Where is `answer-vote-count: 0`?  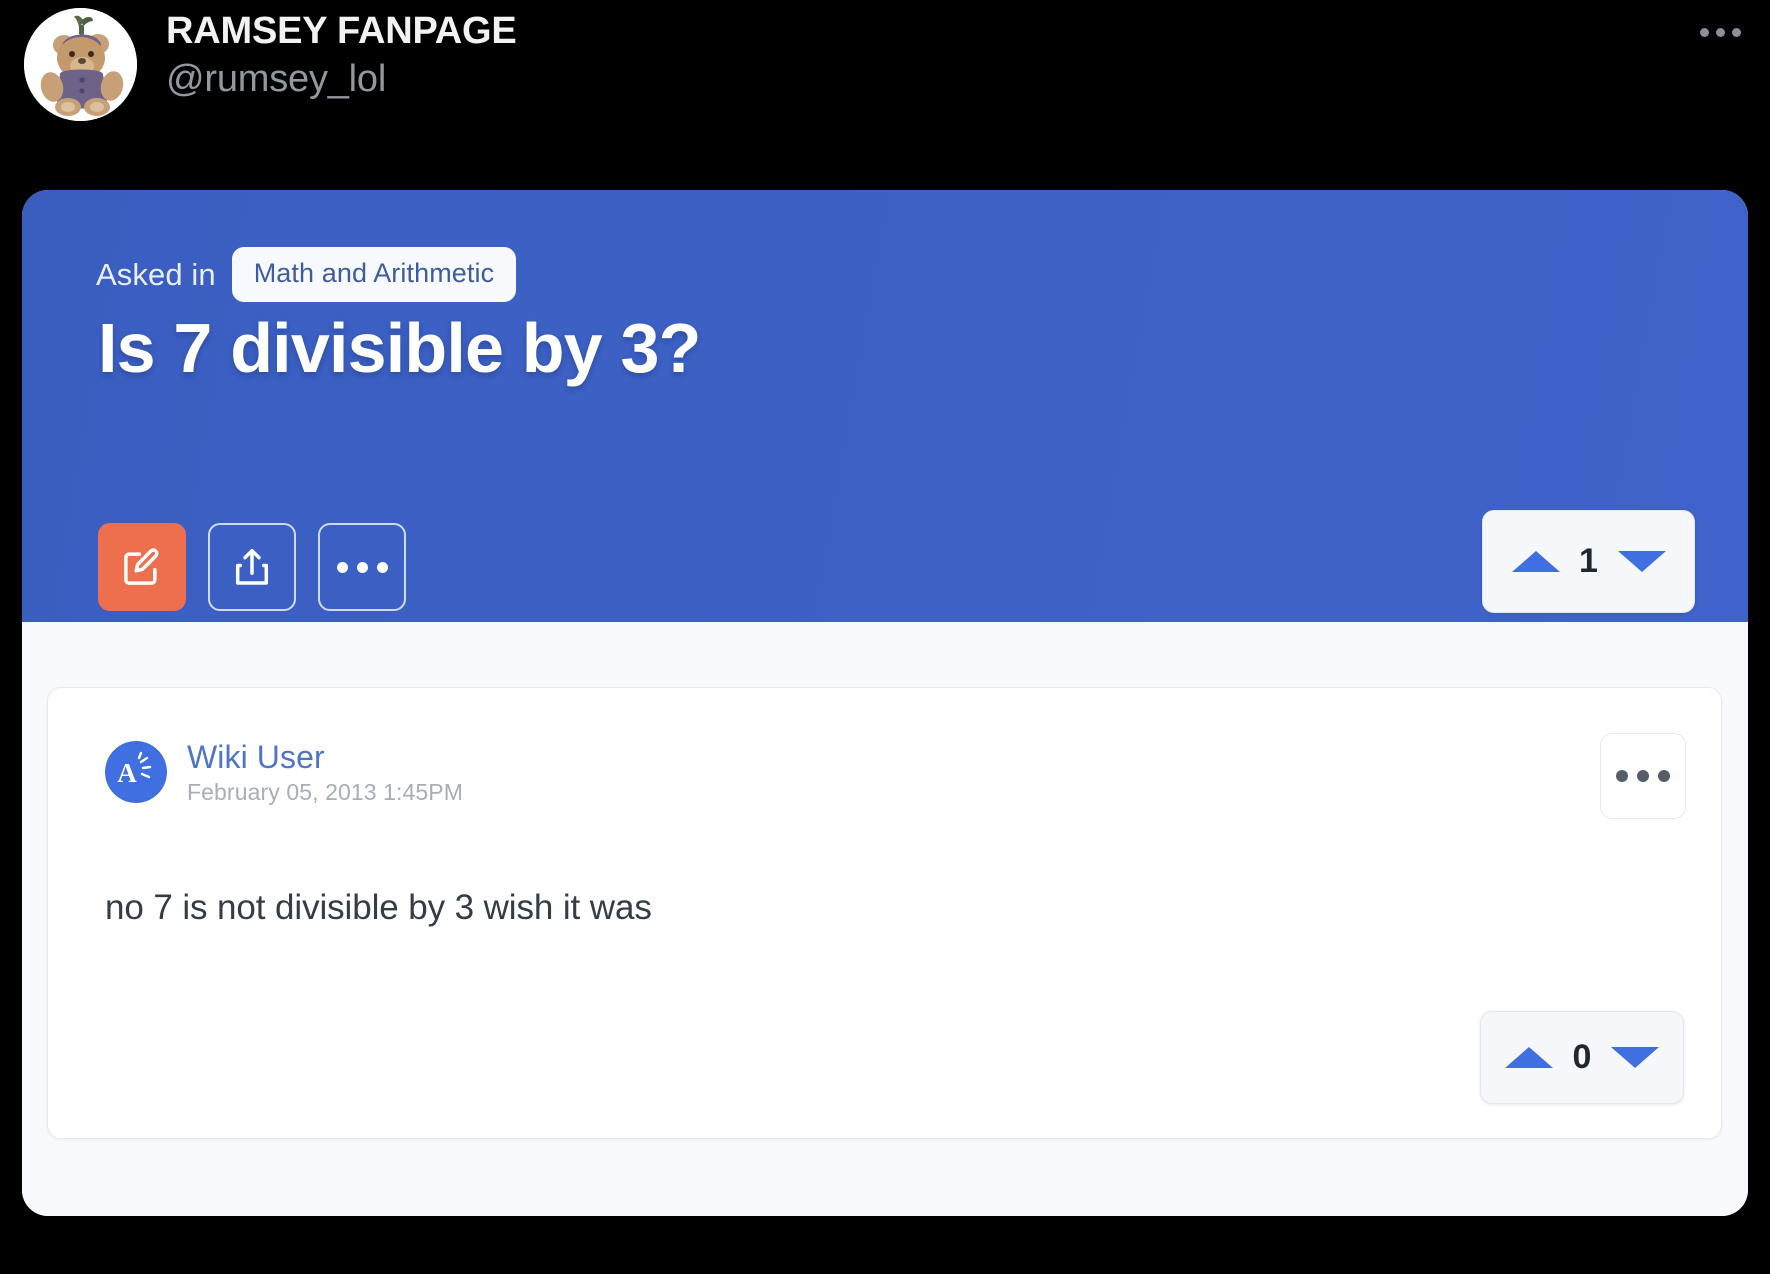
answer-vote-count: 0 is located at coordinates (1582, 1057).